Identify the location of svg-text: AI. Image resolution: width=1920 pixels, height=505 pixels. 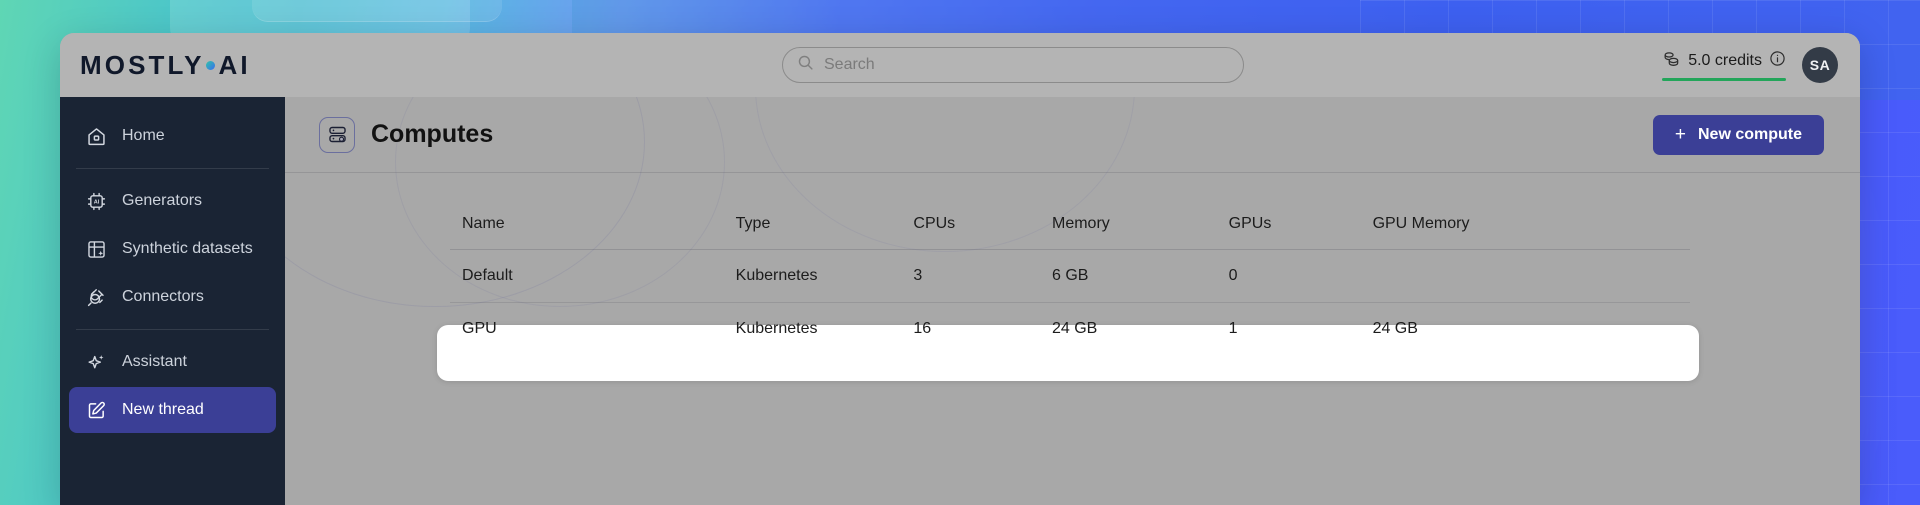
(96, 202).